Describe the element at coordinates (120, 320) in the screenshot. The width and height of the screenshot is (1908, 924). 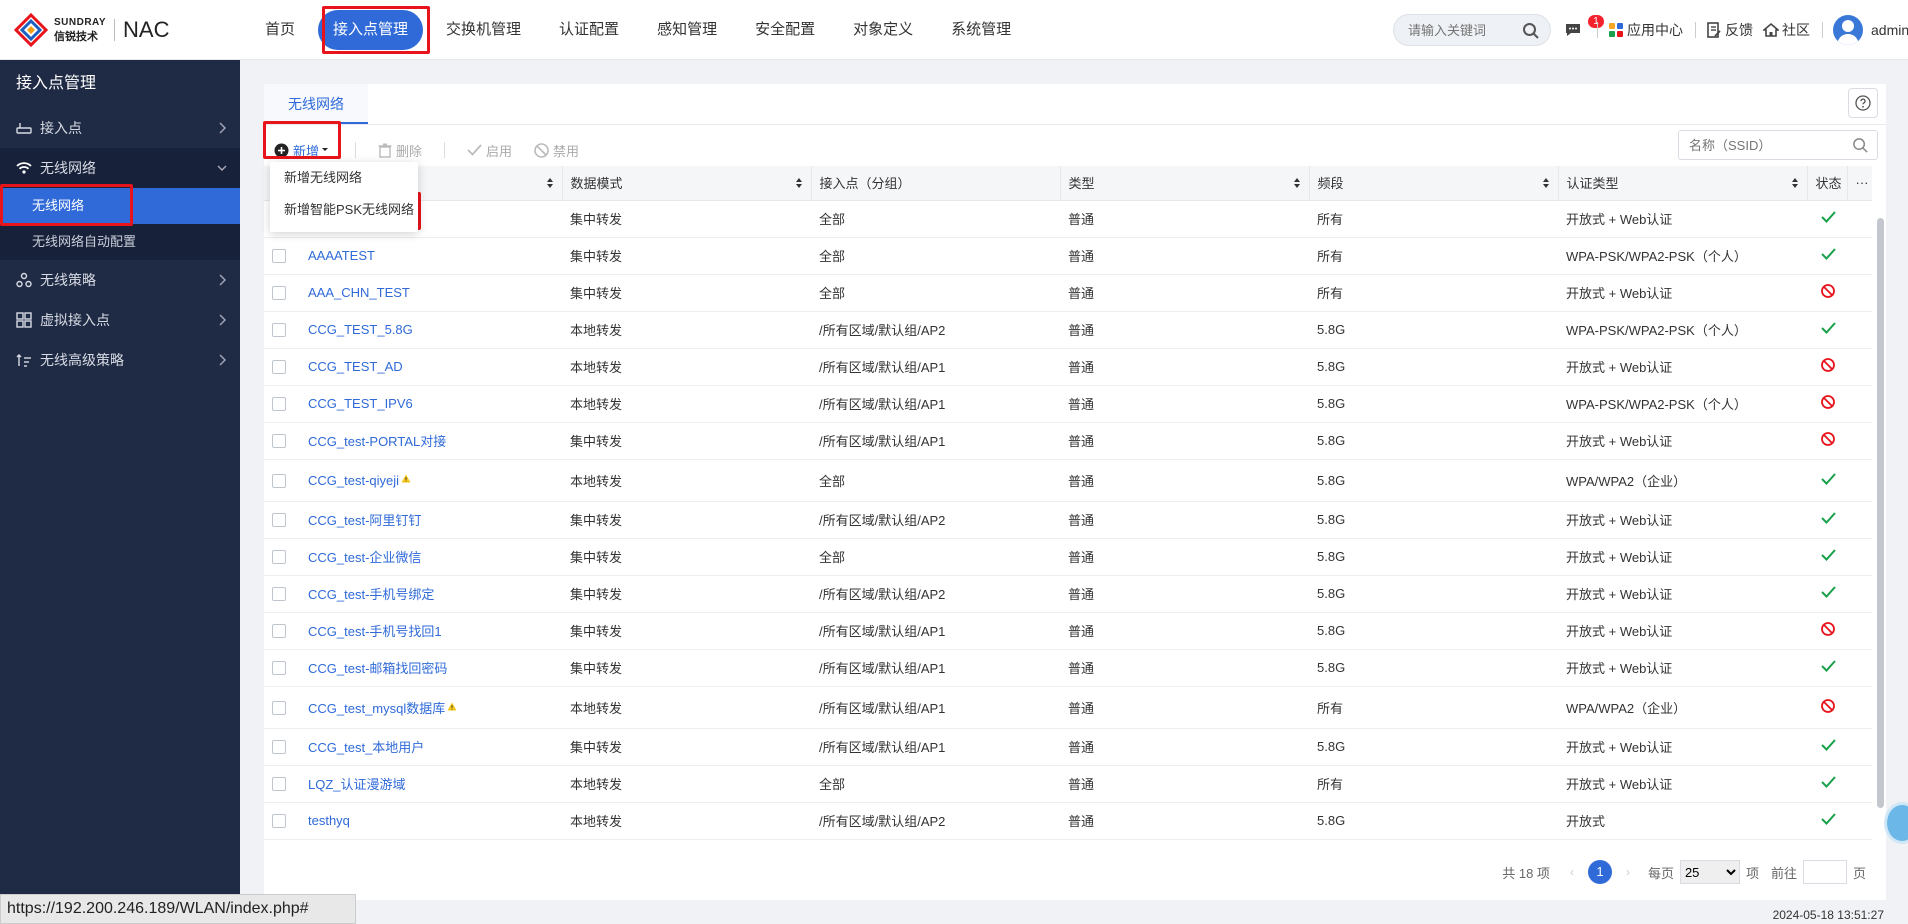
I see `sidebar-item-virtual-ap: 虚拟接入点` at that location.